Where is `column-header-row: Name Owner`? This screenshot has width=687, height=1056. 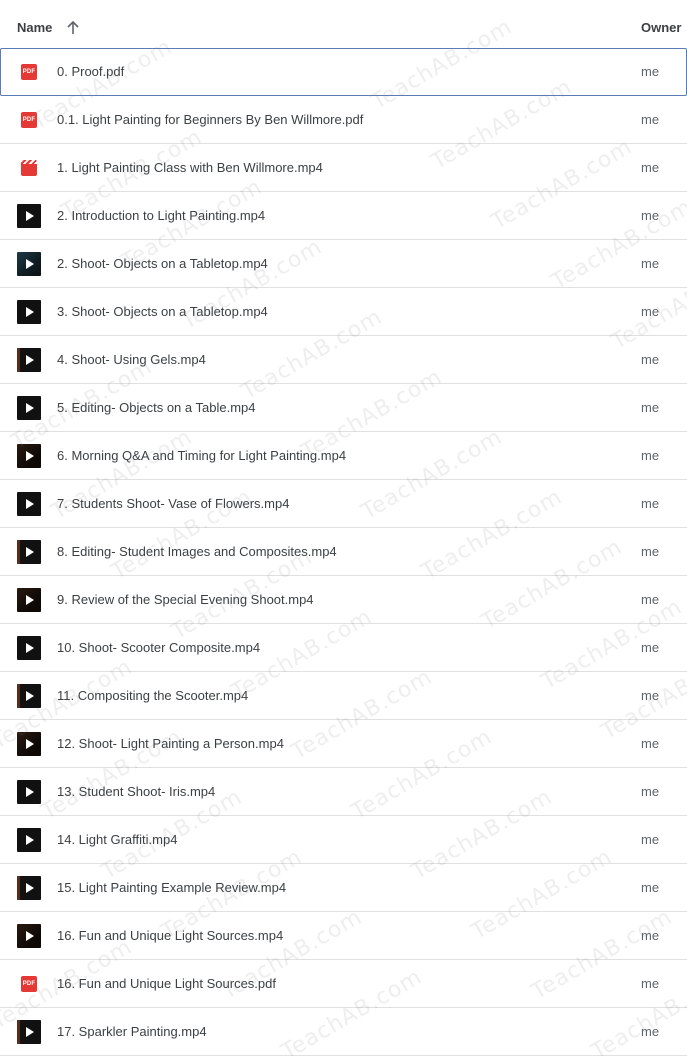 column-header-row: Name Owner is located at coordinates (343, 24).